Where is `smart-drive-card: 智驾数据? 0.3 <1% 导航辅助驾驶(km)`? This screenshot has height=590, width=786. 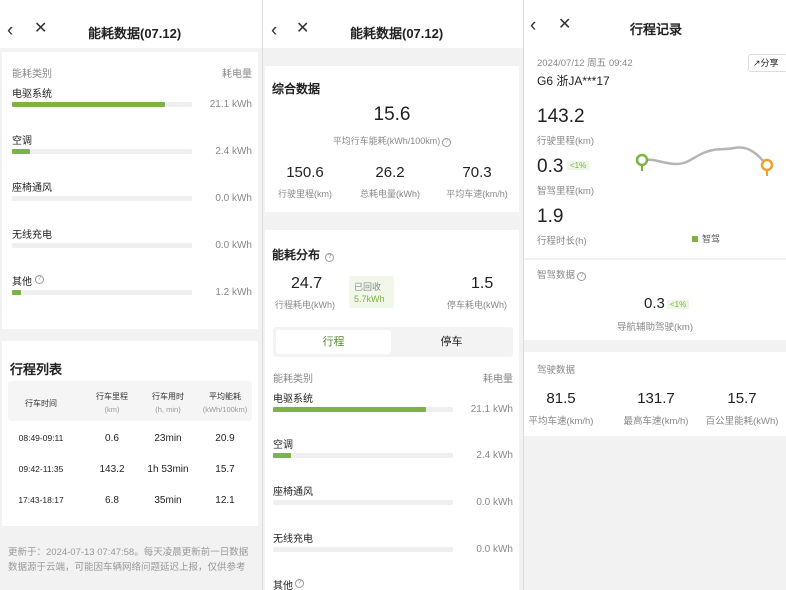
smart-drive-card: 智驾数据? 0.3 <1% 导航辅助驾驶(km) is located at coordinates (655, 300).